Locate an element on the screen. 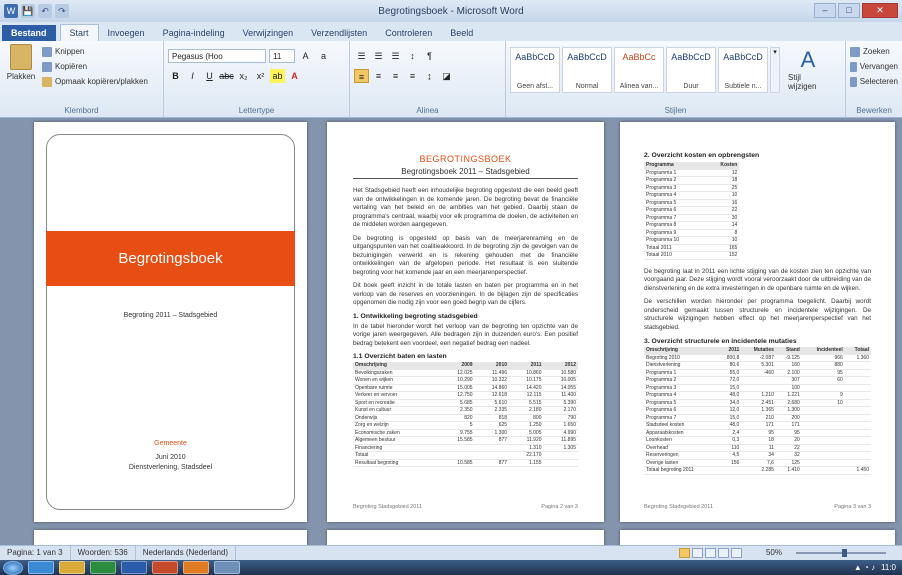 The width and height of the screenshot is (902, 575). table-cell: Programma 1 is located at coordinates (681, 373).